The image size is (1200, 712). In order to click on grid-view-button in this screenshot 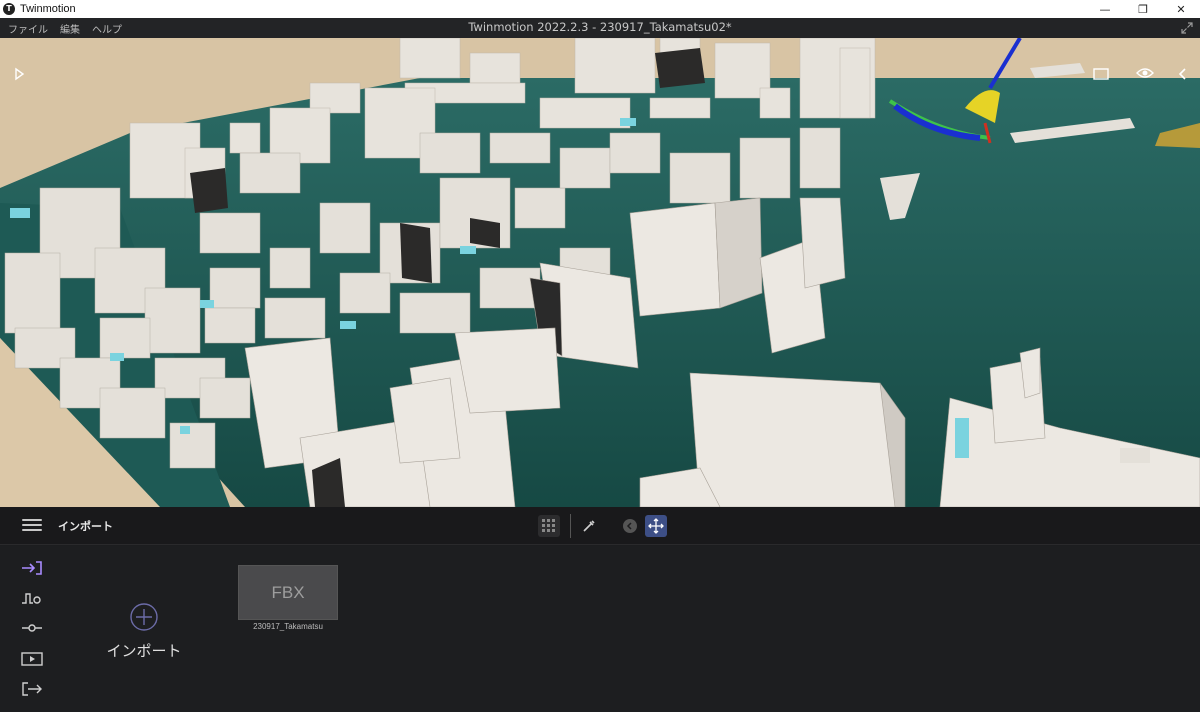, I will do `click(549, 526)`.